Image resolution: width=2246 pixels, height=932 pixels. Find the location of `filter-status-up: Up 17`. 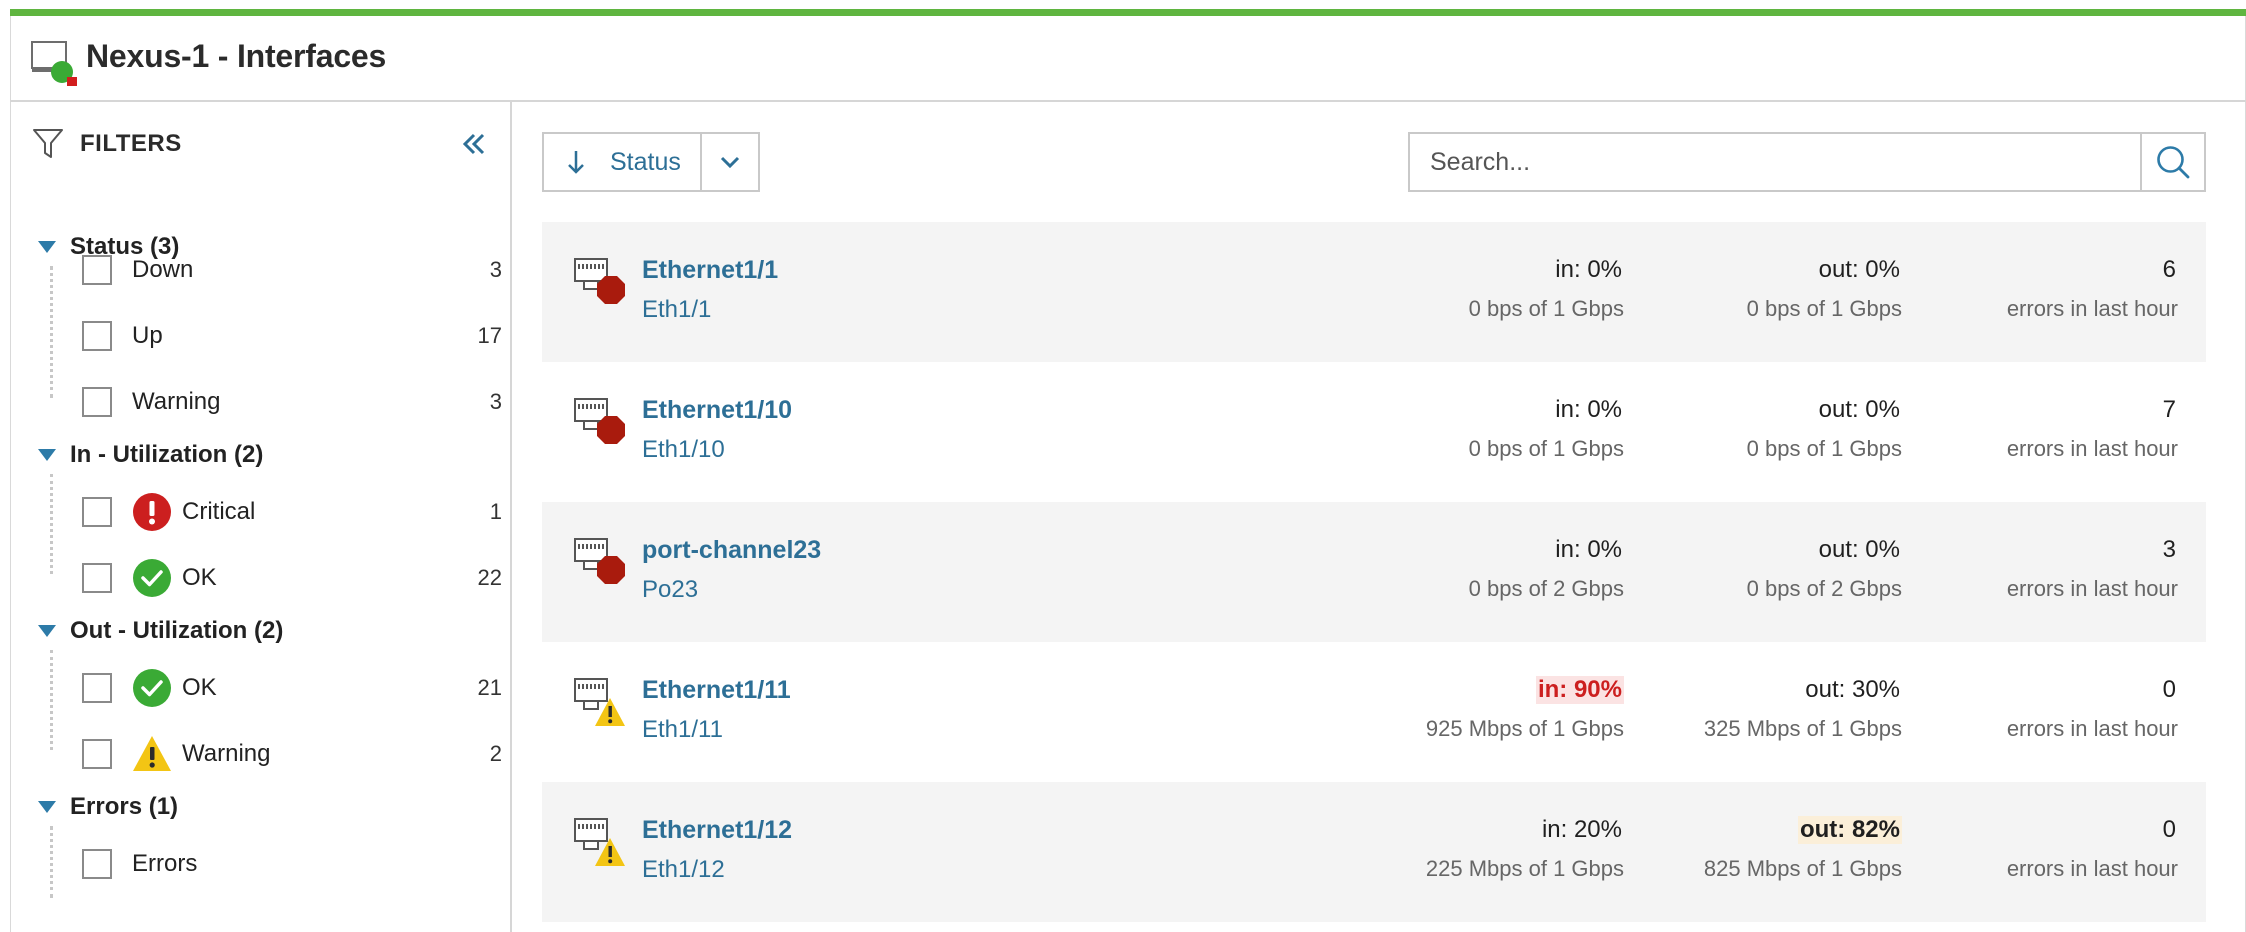

filter-status-up: Up 17 is located at coordinates (292, 336).